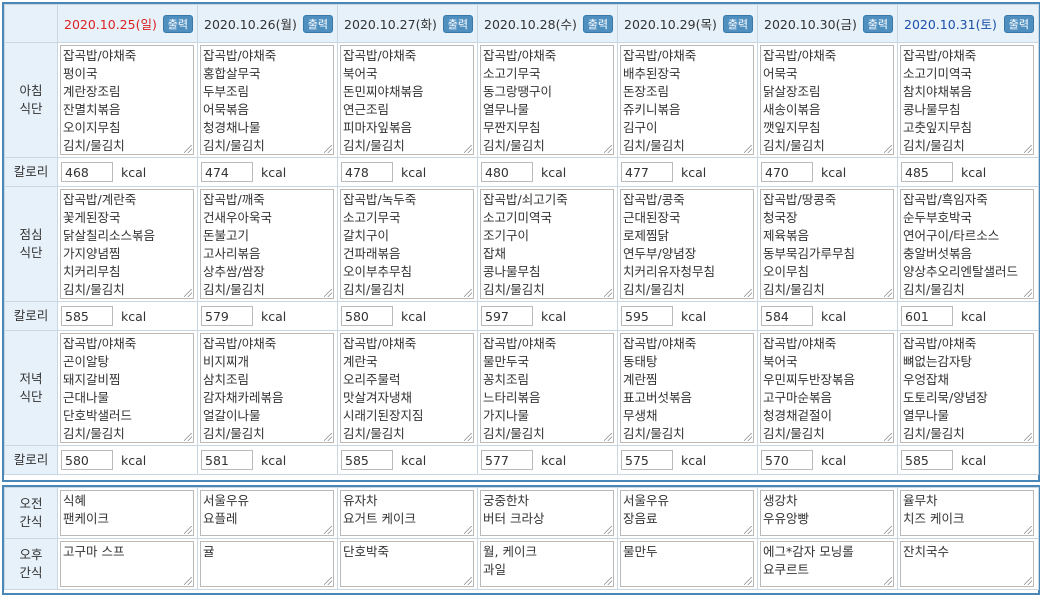 The image size is (1044, 595). Describe the element at coordinates (687, 564) in the screenshot. I see `menu-textarea: 물만두` at that location.